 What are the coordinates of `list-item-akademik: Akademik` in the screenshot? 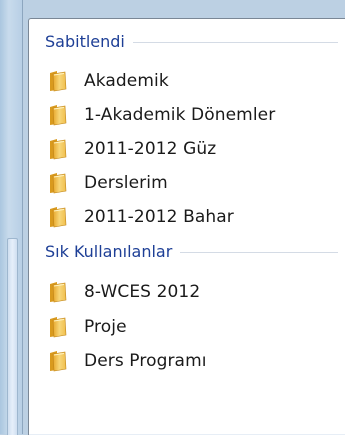 It's located at (194, 81).